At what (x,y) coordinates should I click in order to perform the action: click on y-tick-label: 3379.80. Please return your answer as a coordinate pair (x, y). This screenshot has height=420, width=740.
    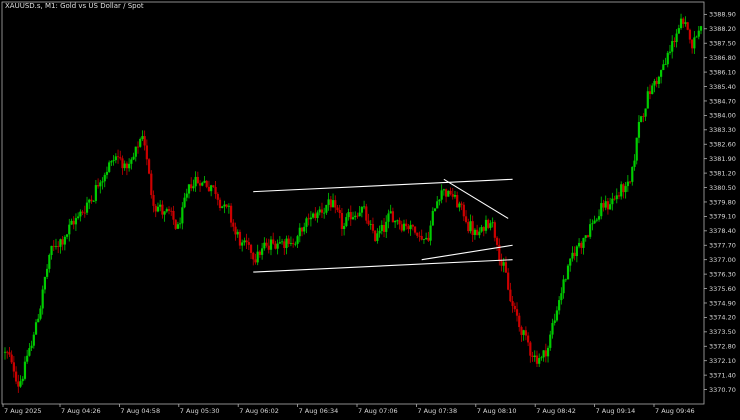
    Looking at the image, I should click on (722, 202).